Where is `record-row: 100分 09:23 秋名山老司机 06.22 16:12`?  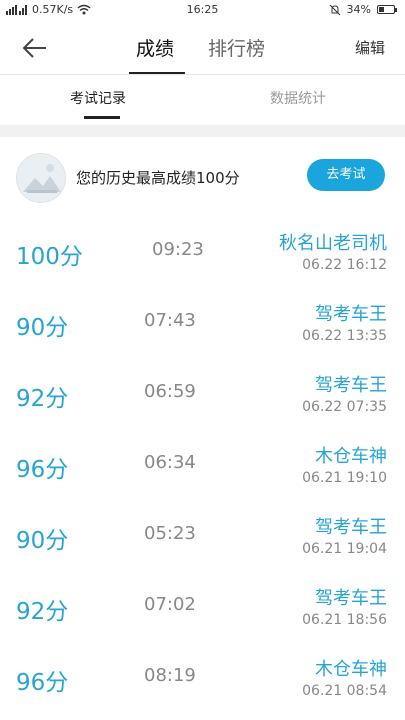 record-row: 100分 09:23 秋名山老司机 06.22 16:12 is located at coordinates (202, 252).